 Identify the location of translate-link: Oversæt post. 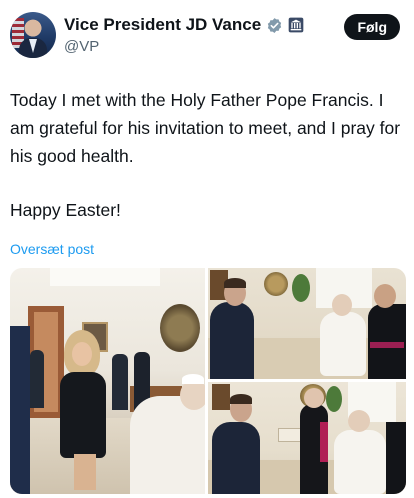
(52, 249).